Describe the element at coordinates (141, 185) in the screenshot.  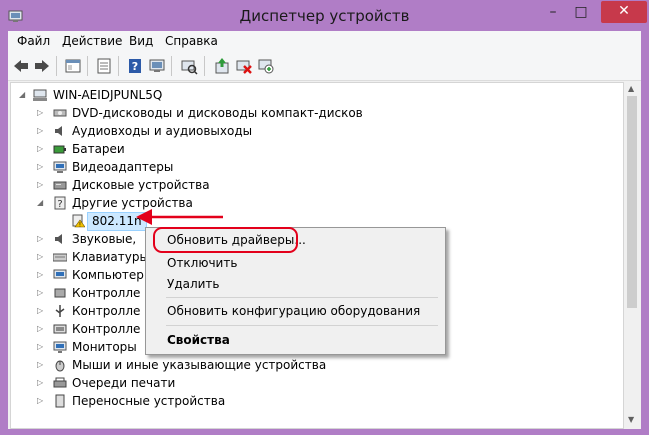
I see `tree-item-label: Дисковые устройства` at that location.